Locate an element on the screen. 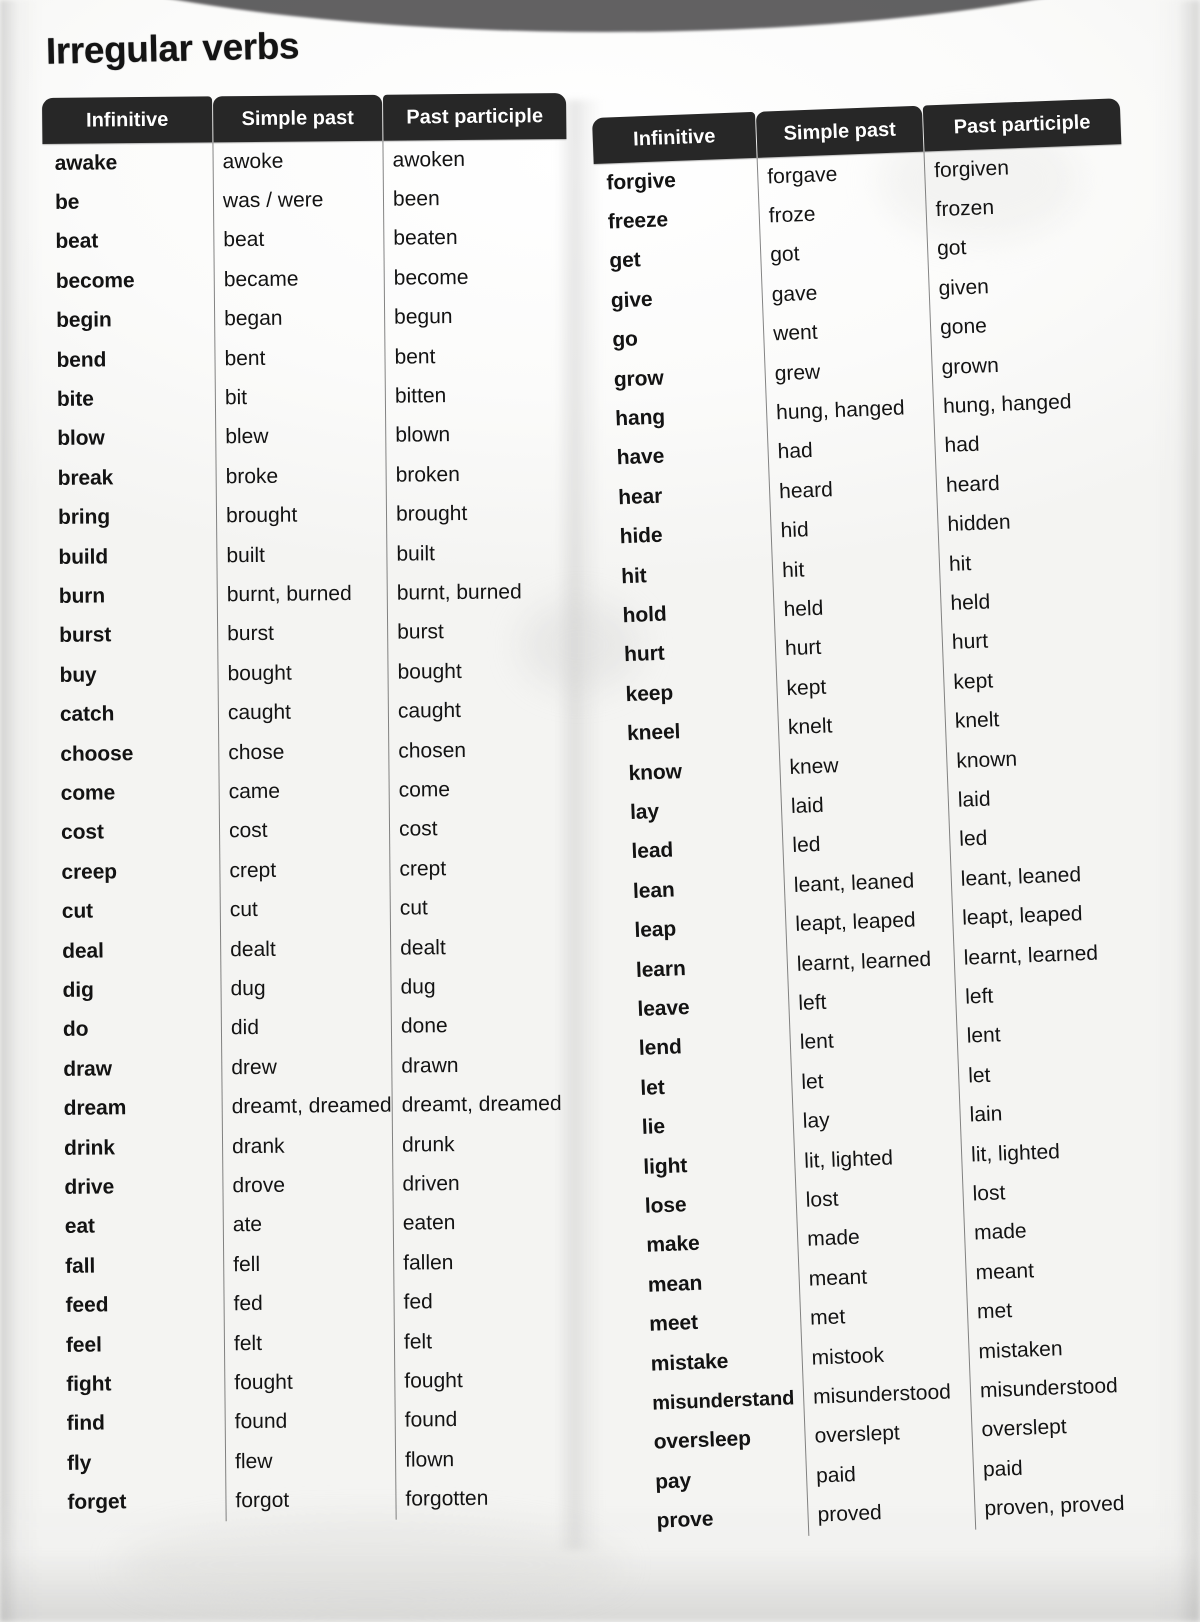  table-row: dream dreamt, dreamed dreamt, dreamed is located at coordinates (314, 1107).